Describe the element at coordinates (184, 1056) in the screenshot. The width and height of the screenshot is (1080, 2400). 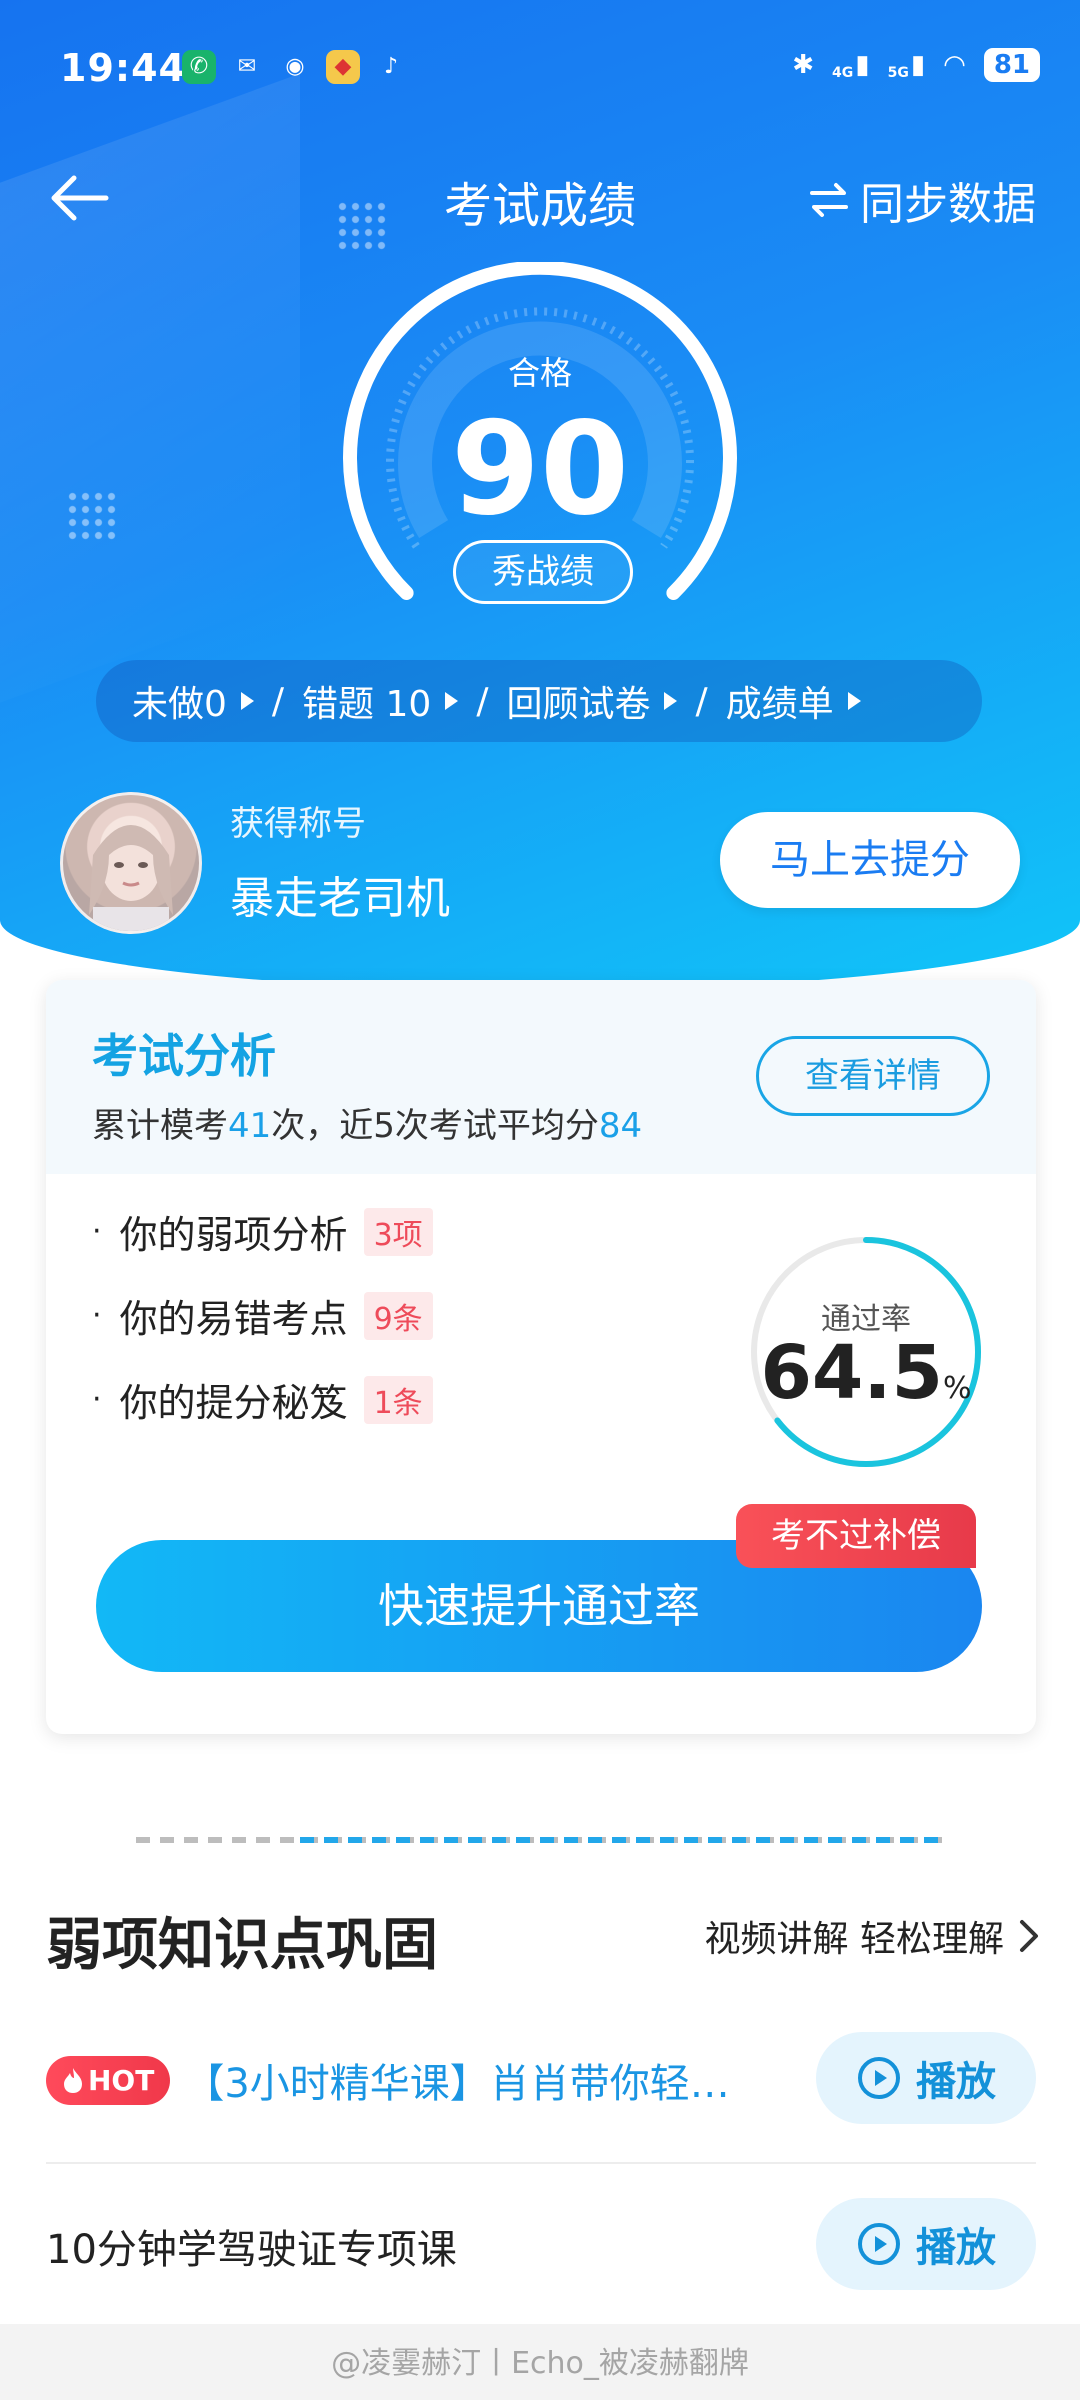
I see `analysis-title: 考试分析` at that location.